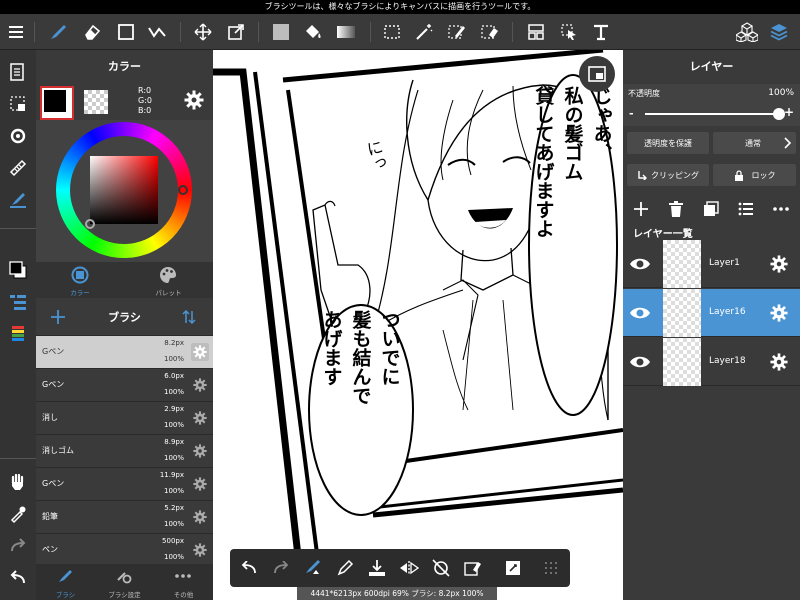 The width and height of the screenshot is (800, 600). What do you see at coordinates (18, 546) in the screenshot?
I see `redo-icon` at bounding box center [18, 546].